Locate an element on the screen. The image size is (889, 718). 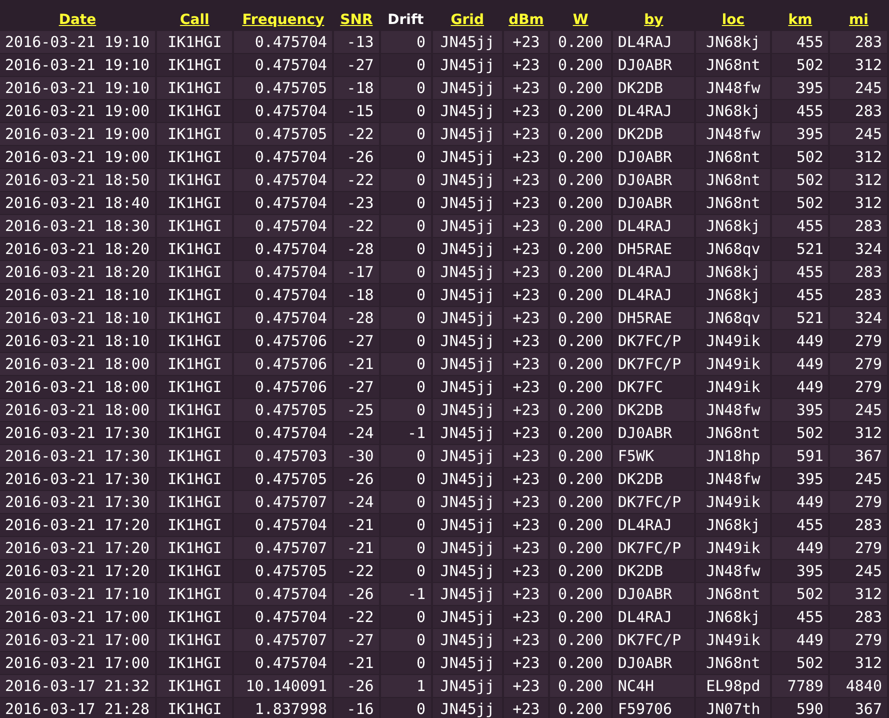
column-header-link: SNR is located at coordinates (356, 20).